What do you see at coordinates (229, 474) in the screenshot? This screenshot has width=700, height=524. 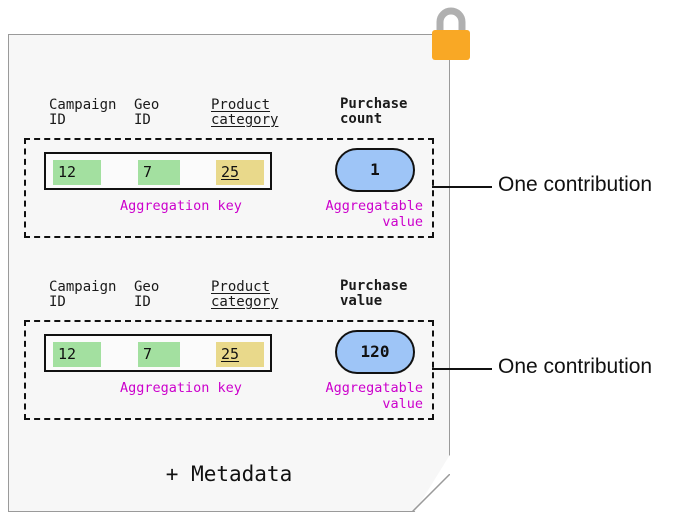 I see `metadata-label: + Metadata` at bounding box center [229, 474].